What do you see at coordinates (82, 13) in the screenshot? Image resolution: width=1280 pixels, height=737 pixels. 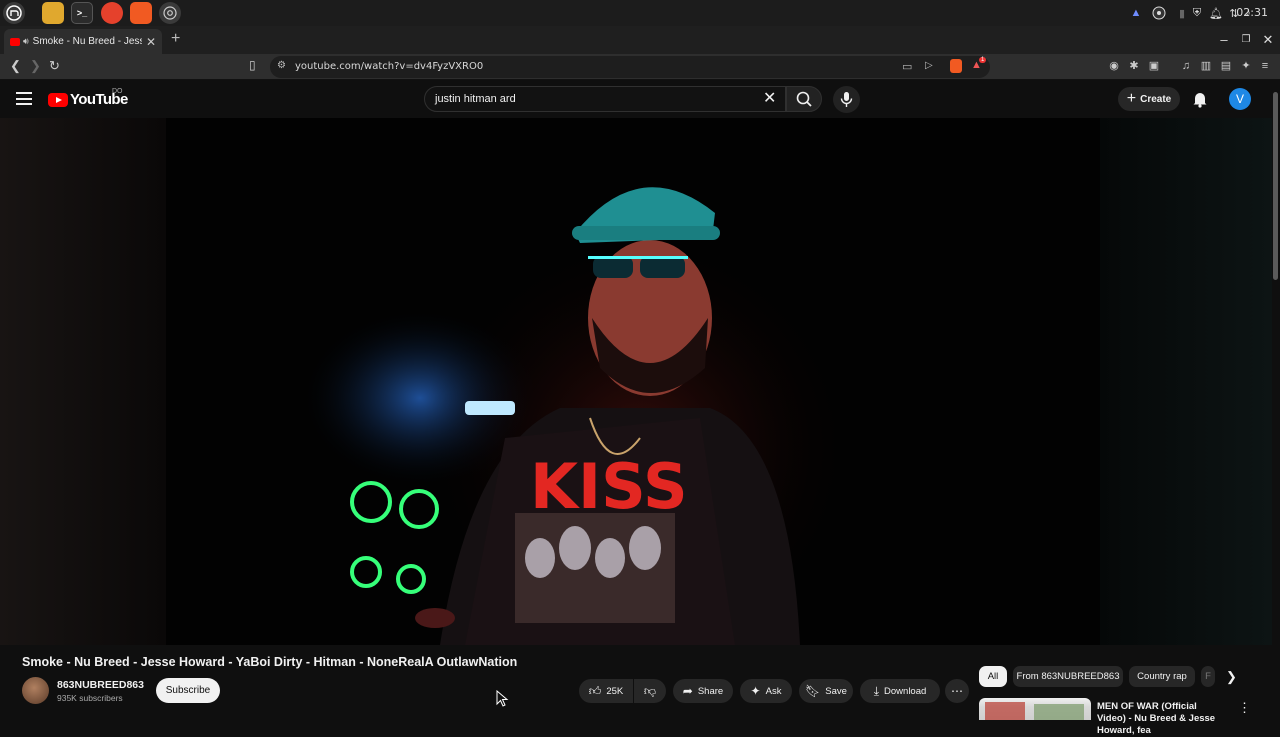 I see `terminal-icon: >_` at bounding box center [82, 13].